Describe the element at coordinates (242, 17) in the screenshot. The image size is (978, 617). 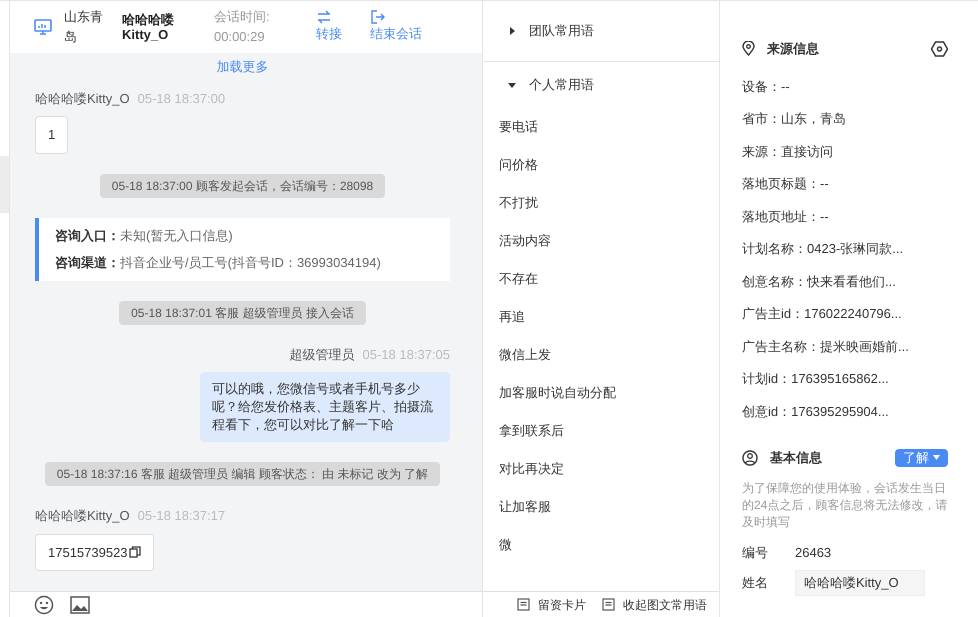
I see `session-time-label: 会话时间:` at that location.